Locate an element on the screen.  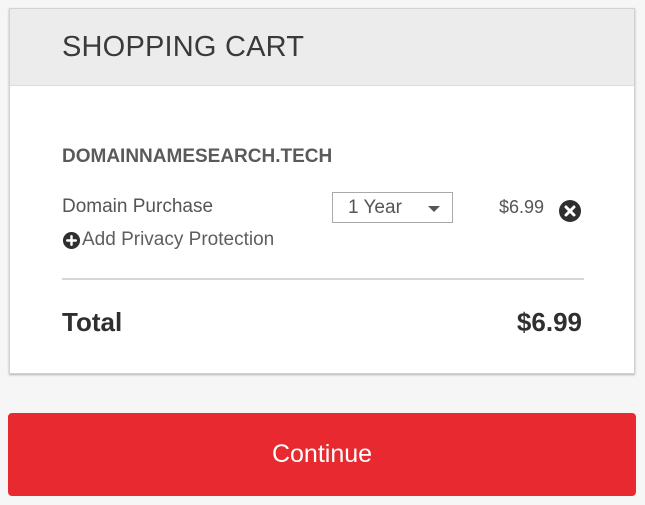
domain-name: DOMAINNAMESEARCH.TECH is located at coordinates (197, 156).